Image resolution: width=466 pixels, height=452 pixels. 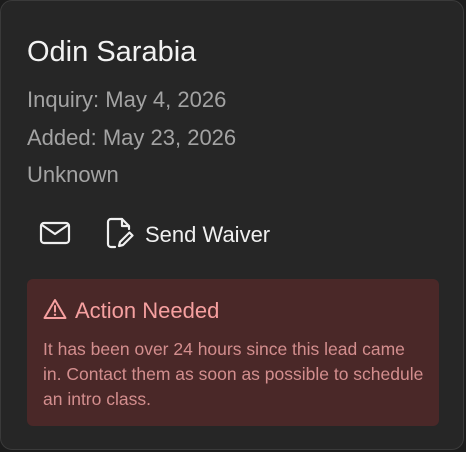 I want to click on alert-header: Action Needed, so click(x=131, y=311).